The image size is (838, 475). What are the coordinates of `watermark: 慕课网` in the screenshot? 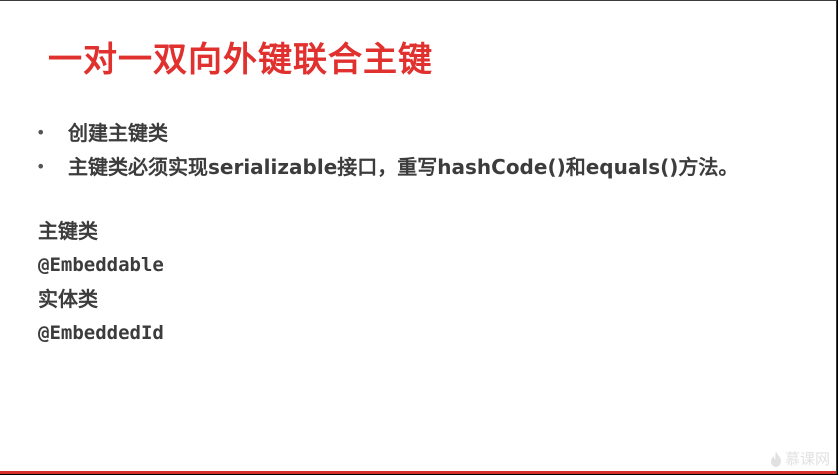 It's located at (800, 459).